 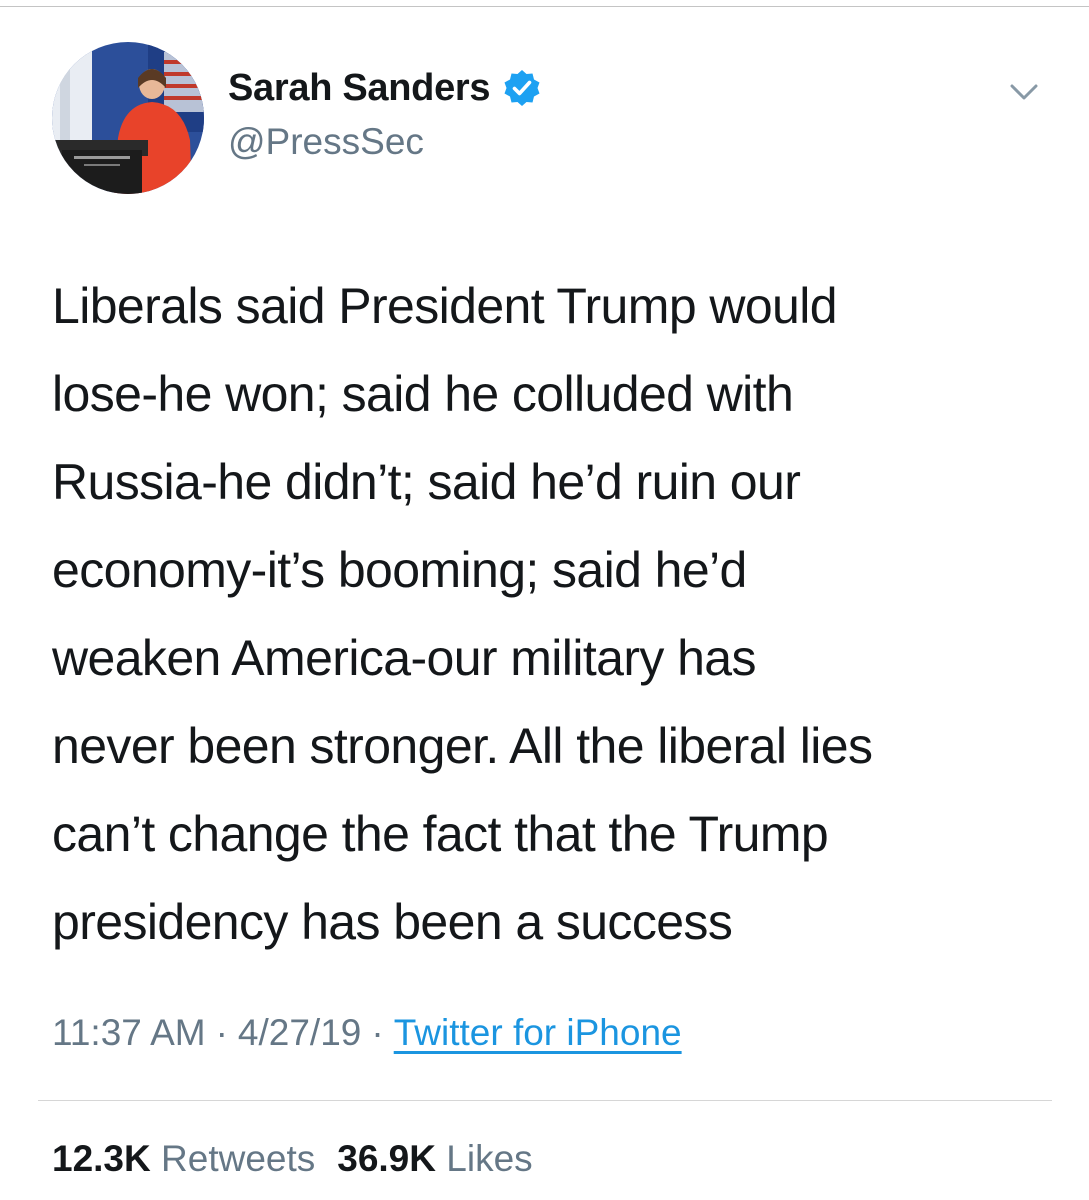 What do you see at coordinates (404, 658) in the screenshot?
I see `tweet-text-line: weaken America-our military has` at bounding box center [404, 658].